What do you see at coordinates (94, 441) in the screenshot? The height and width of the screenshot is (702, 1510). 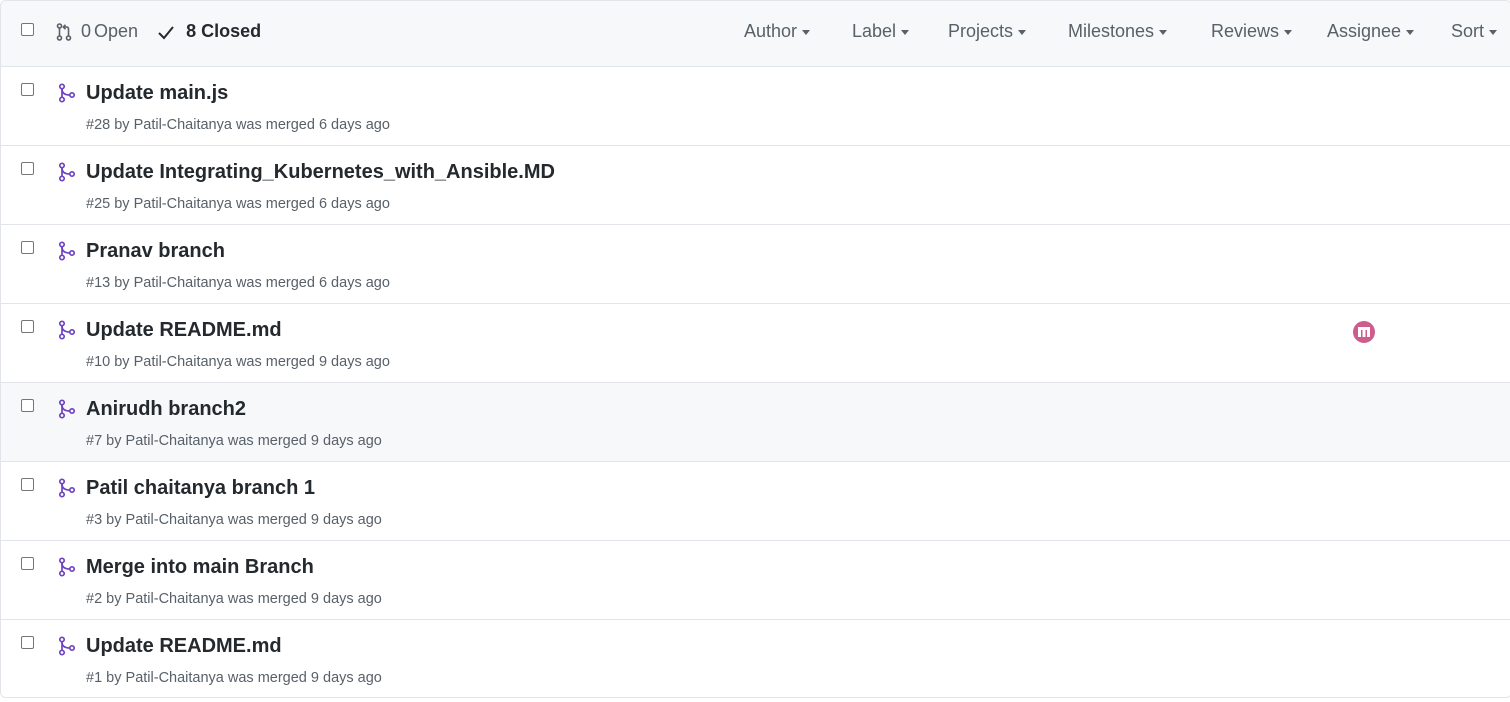 I see `pull-request-number: #7` at bounding box center [94, 441].